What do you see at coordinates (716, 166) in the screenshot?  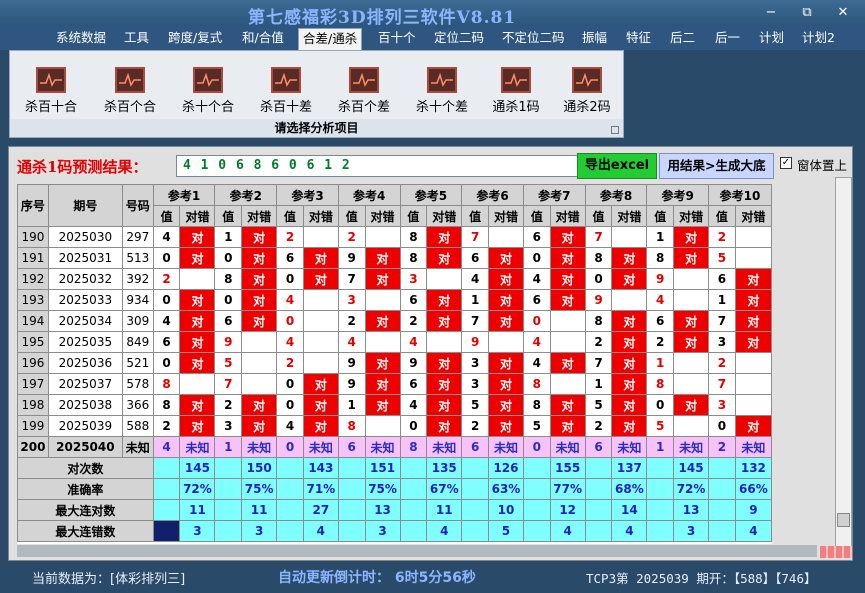 I see `generate-button: 用结果>生成大底` at bounding box center [716, 166].